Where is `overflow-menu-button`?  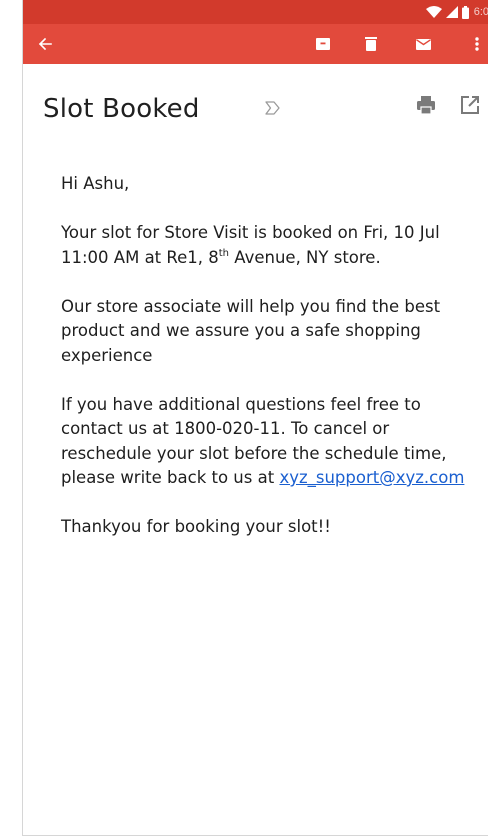
overflow-menu-button is located at coordinates (476, 44).